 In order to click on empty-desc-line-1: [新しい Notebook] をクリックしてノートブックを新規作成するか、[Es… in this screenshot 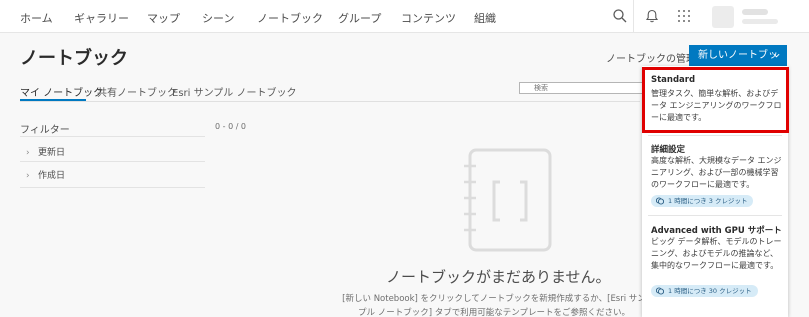, I will do `click(494, 299)`.